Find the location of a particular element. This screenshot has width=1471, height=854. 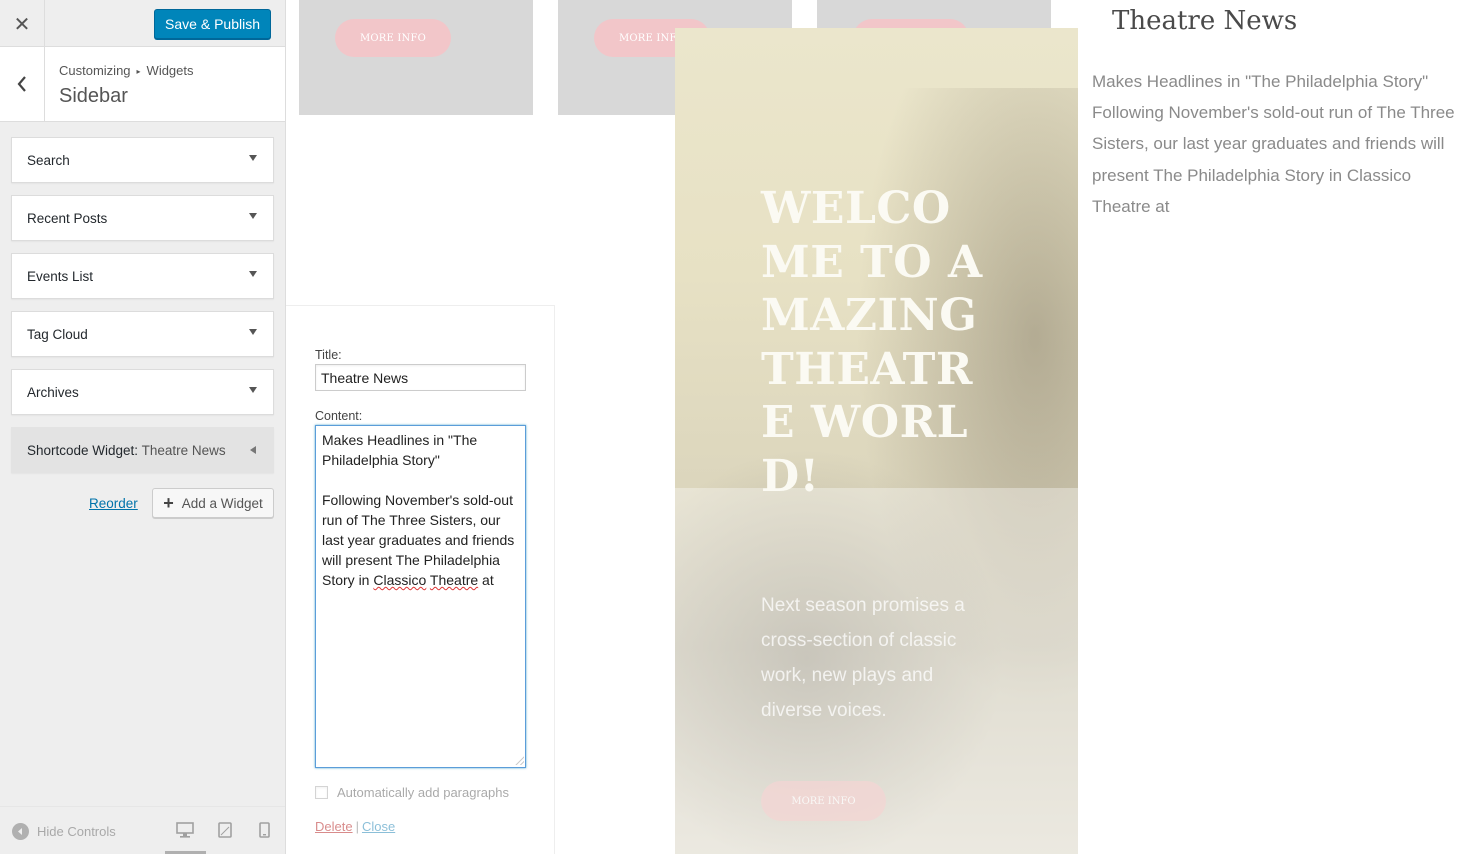

widget-shortcode-theatre-news: Shortcode Widget: Theatre News is located at coordinates (142, 450).